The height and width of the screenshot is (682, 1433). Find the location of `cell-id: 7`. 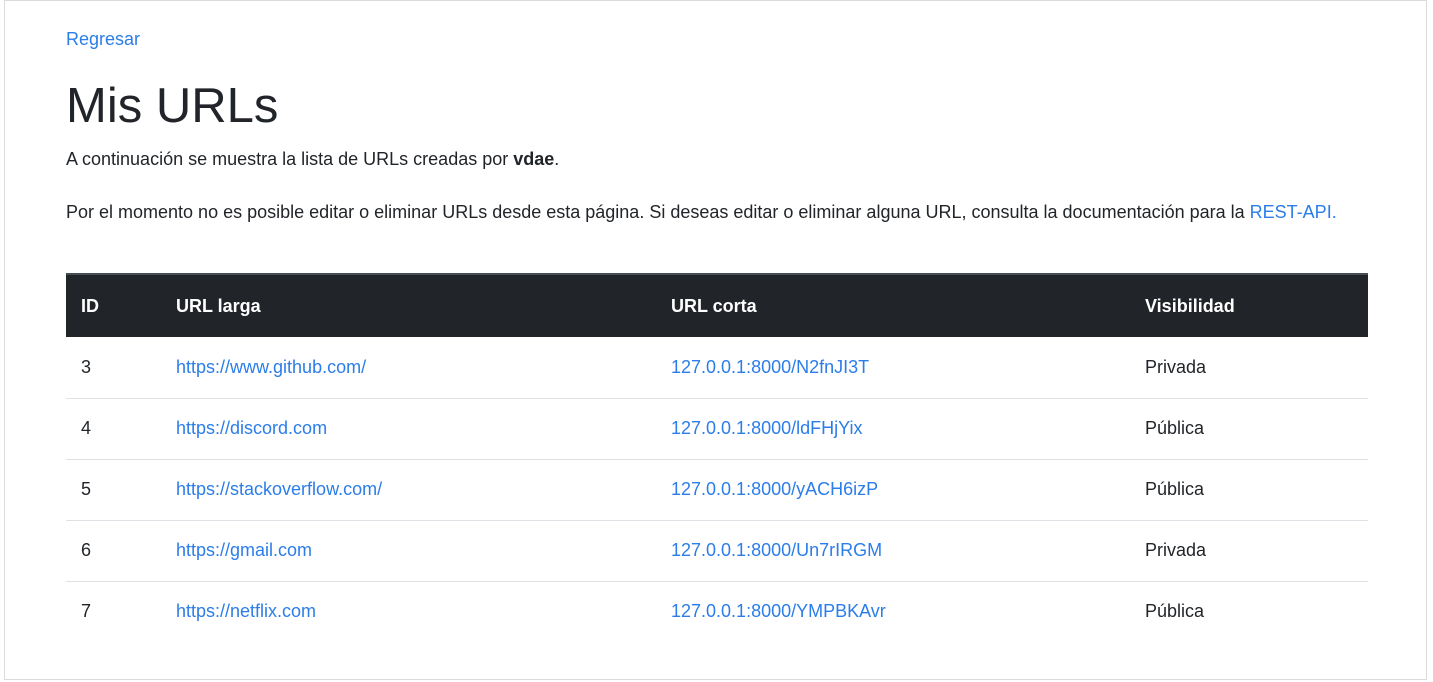

cell-id: 7 is located at coordinates (86, 611).